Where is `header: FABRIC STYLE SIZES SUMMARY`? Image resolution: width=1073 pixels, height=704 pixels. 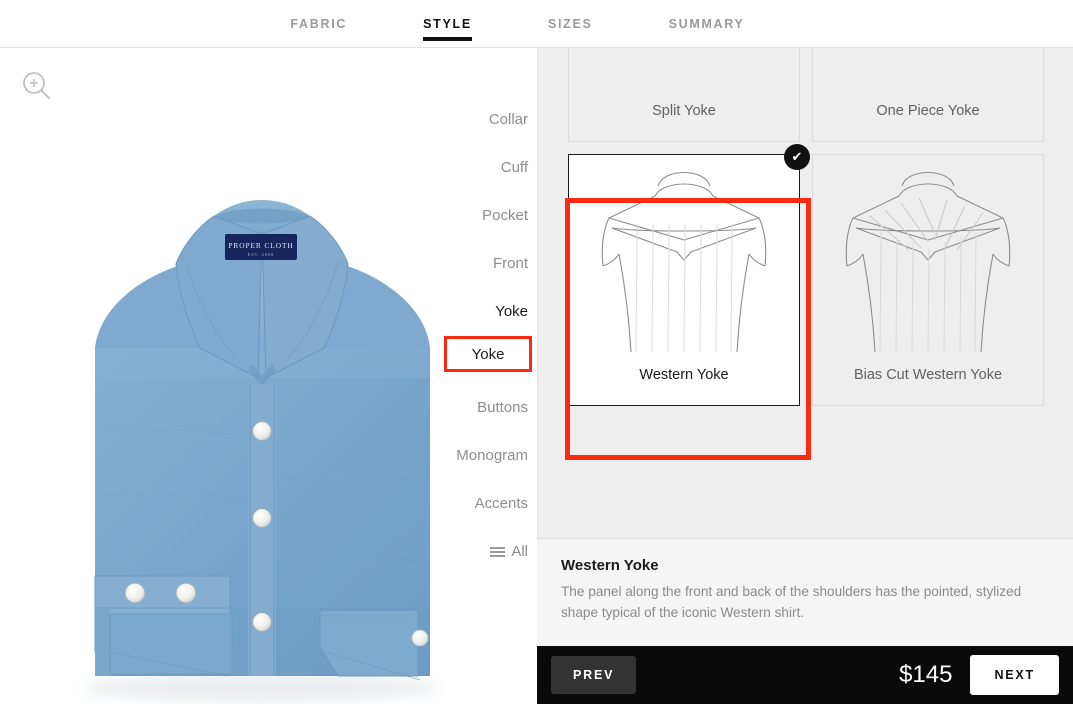 header: FABRIC STYLE SIZES SUMMARY is located at coordinates (536, 24).